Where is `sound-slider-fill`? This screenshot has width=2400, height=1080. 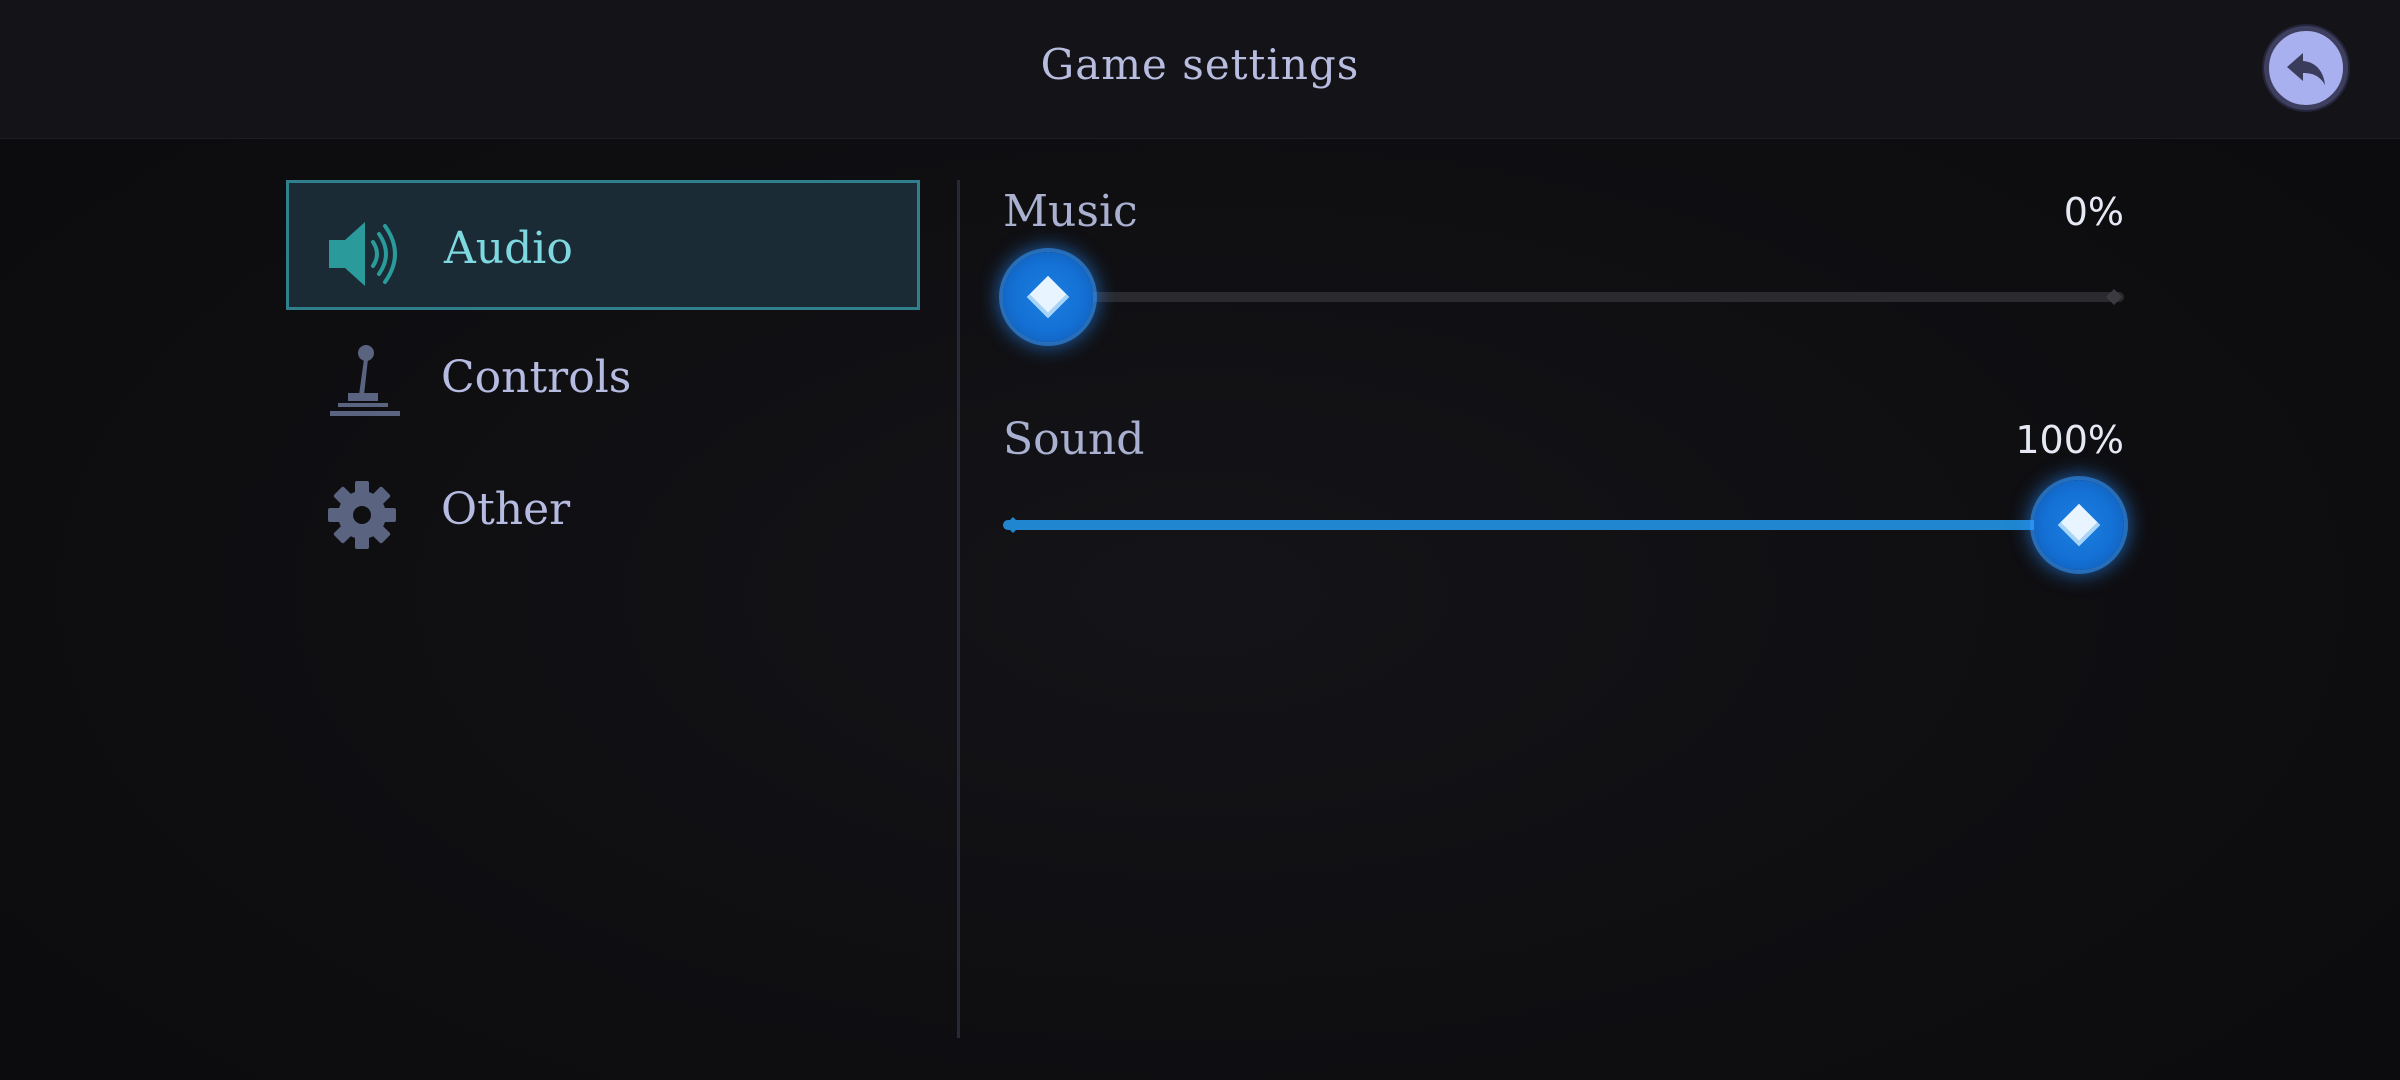 sound-slider-fill is located at coordinates (1541, 525).